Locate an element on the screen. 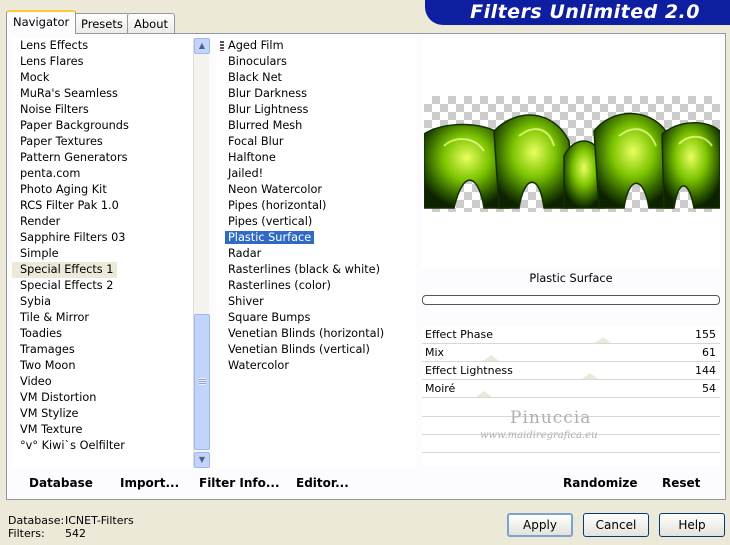 The image size is (730, 545). filter-item-label: Binoculars is located at coordinates (257, 61).